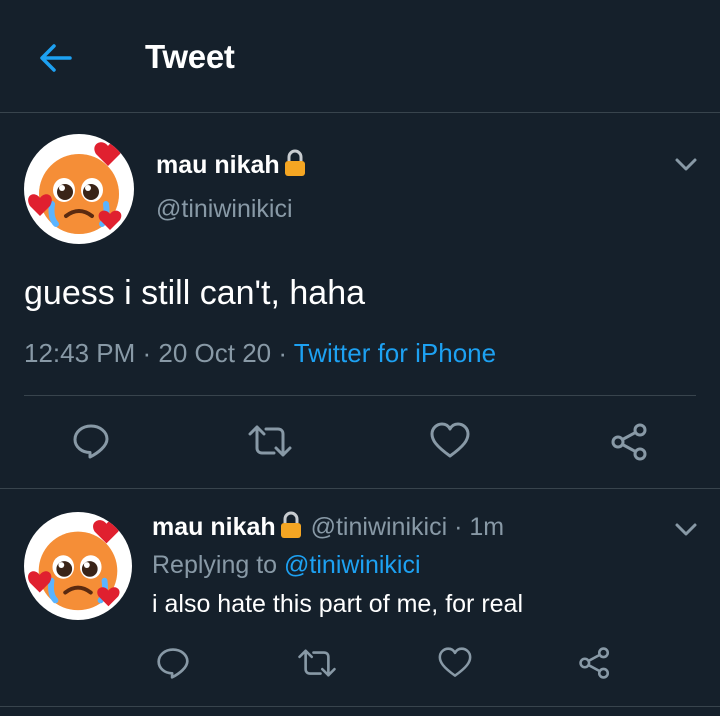  I want to click on like-button, so click(450, 443).